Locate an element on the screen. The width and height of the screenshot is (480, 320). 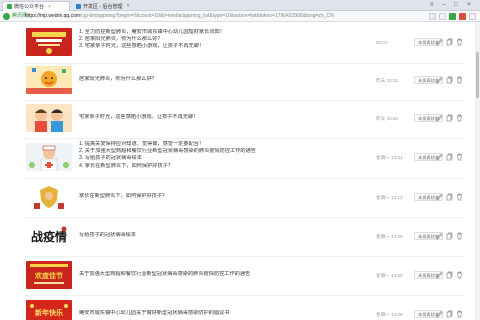
bookmark-icon is located at coordinates (432, 16).